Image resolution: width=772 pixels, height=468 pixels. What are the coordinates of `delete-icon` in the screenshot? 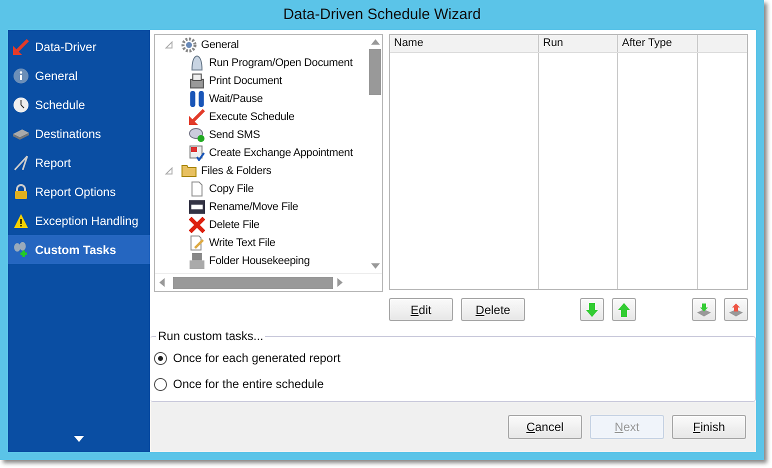 It's located at (197, 225).